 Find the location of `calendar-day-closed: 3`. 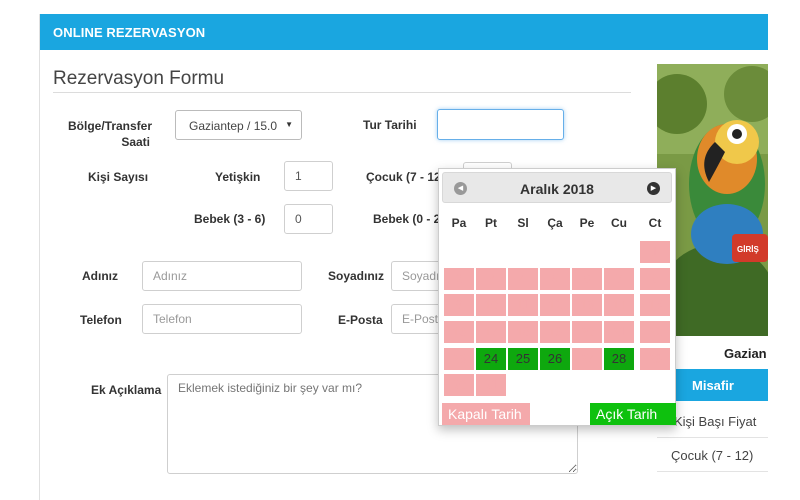

calendar-day-closed: 3 is located at coordinates (491, 279).